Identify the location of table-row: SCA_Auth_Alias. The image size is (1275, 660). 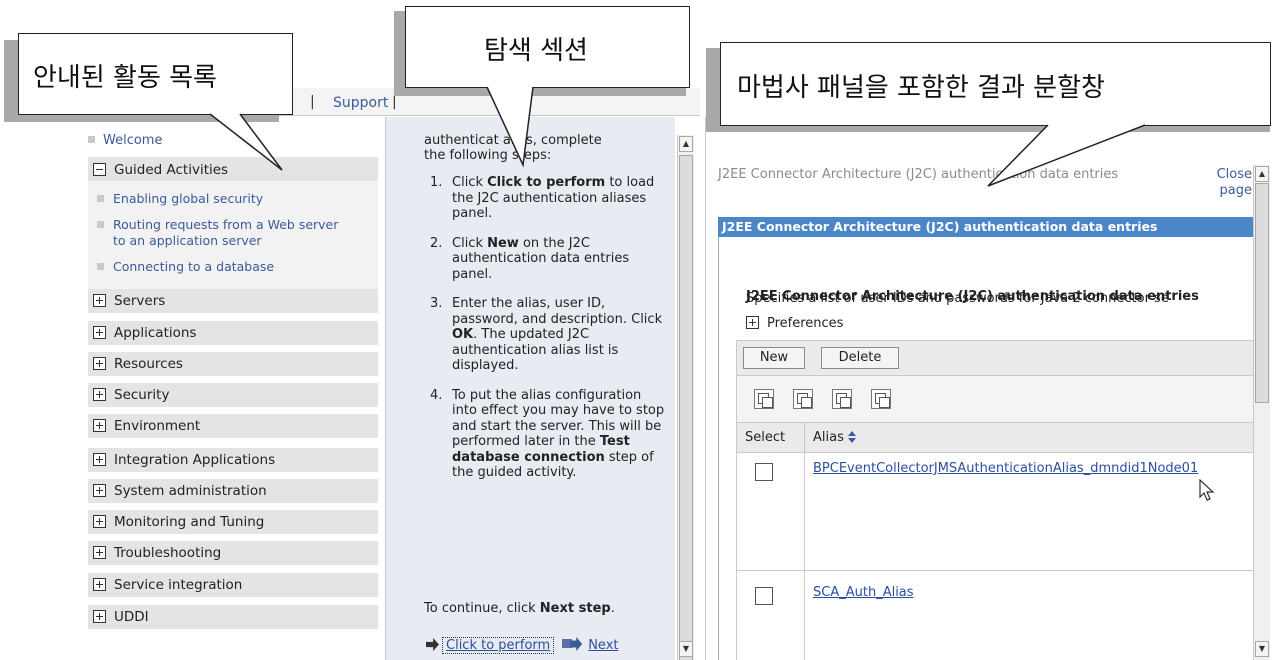
(1001, 615).